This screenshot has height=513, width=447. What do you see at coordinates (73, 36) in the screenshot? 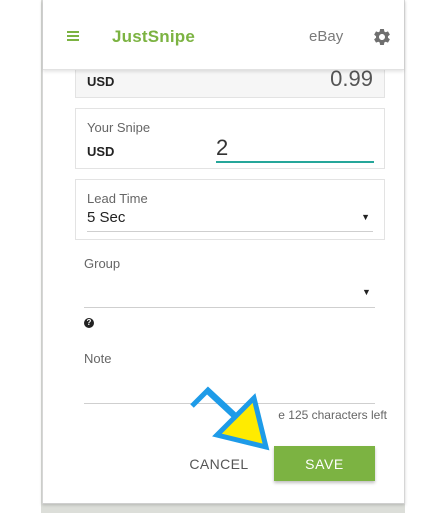
I see `hamburger-menu-icon` at bounding box center [73, 36].